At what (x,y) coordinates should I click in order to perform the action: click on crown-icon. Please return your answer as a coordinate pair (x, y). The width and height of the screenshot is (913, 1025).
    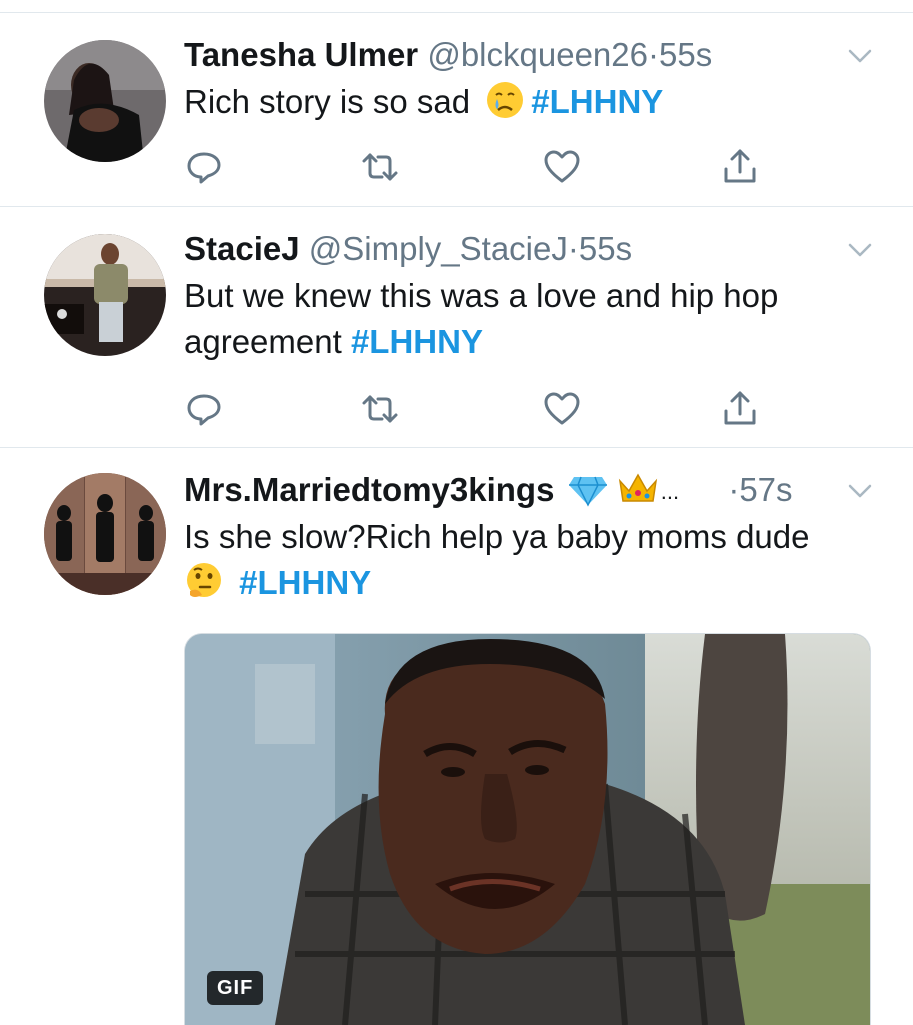
    Looking at the image, I should click on (637, 487).